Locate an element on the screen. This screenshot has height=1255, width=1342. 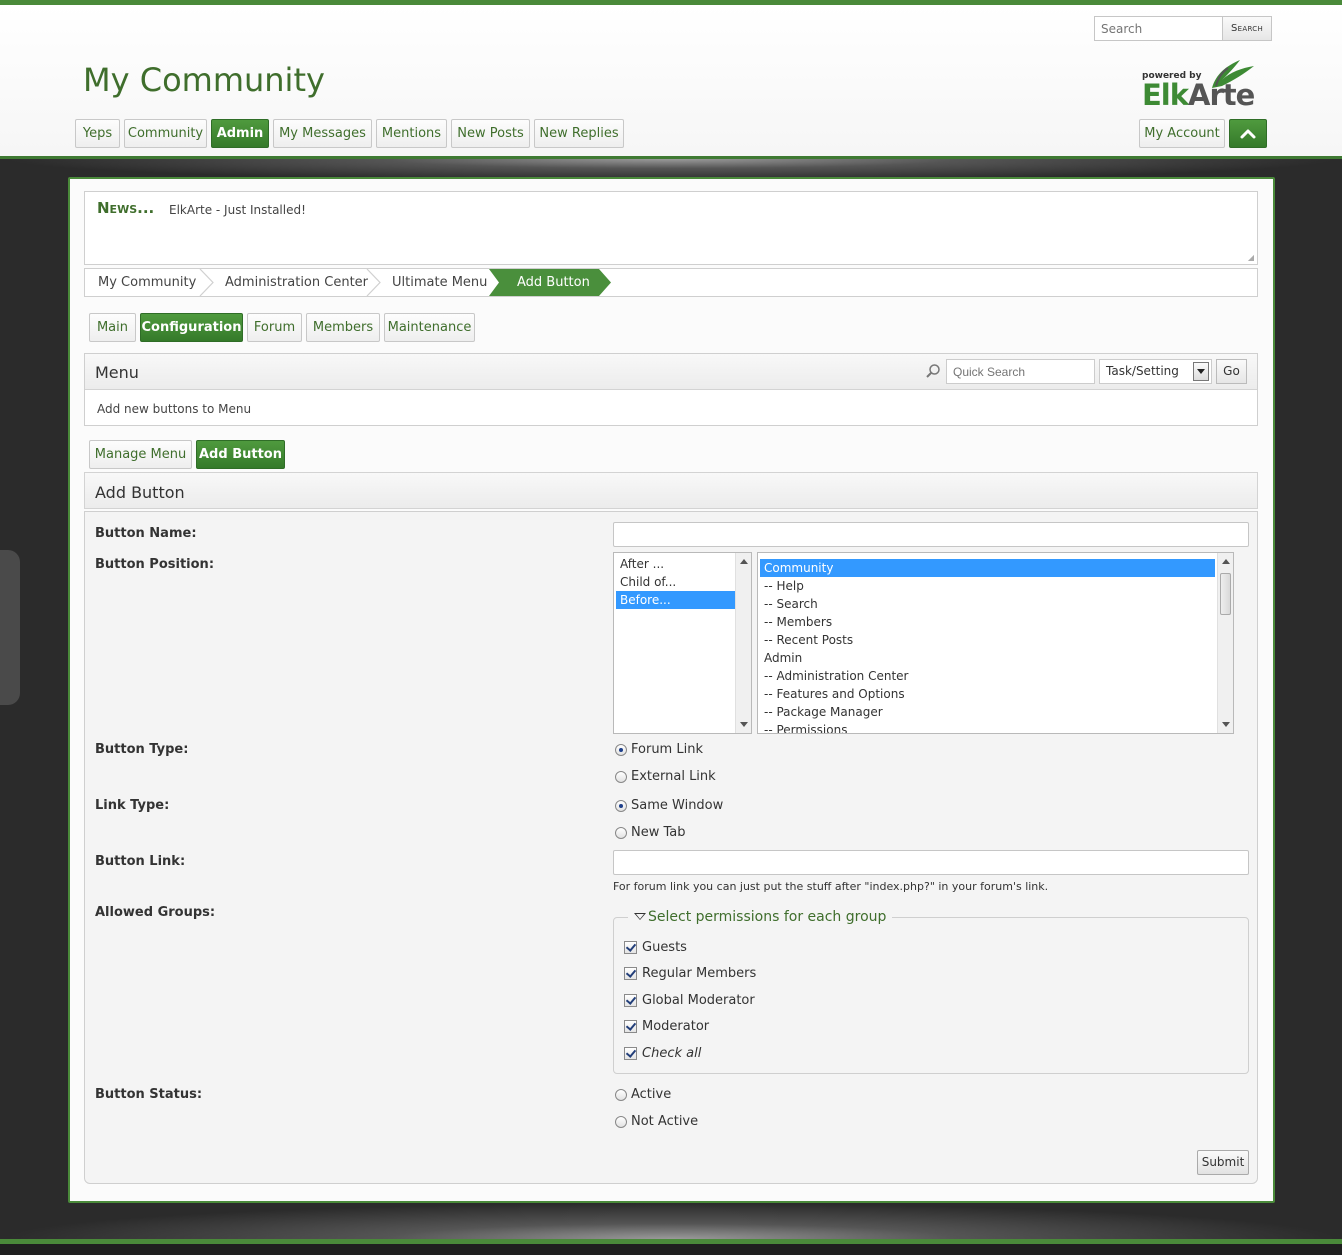
checkbox-label: Check all is located at coordinates (672, 1053).